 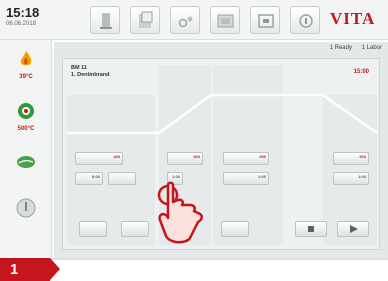 What do you see at coordinates (122, 178) in the screenshot?
I see `predry-time-button` at bounding box center [122, 178].